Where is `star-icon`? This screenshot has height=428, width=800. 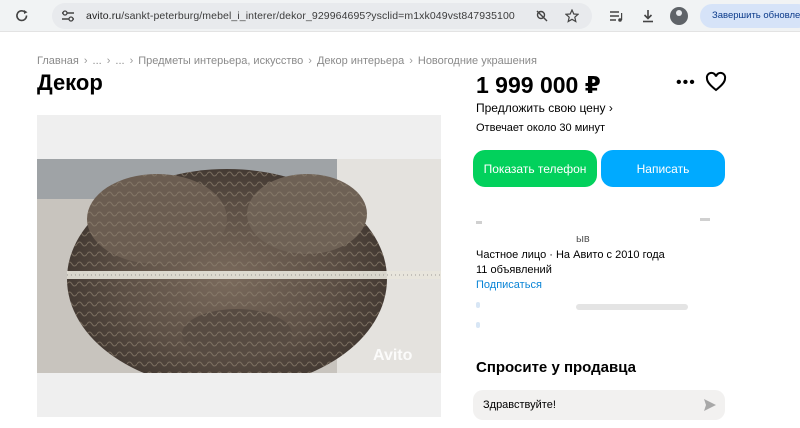
star-icon is located at coordinates (572, 16).